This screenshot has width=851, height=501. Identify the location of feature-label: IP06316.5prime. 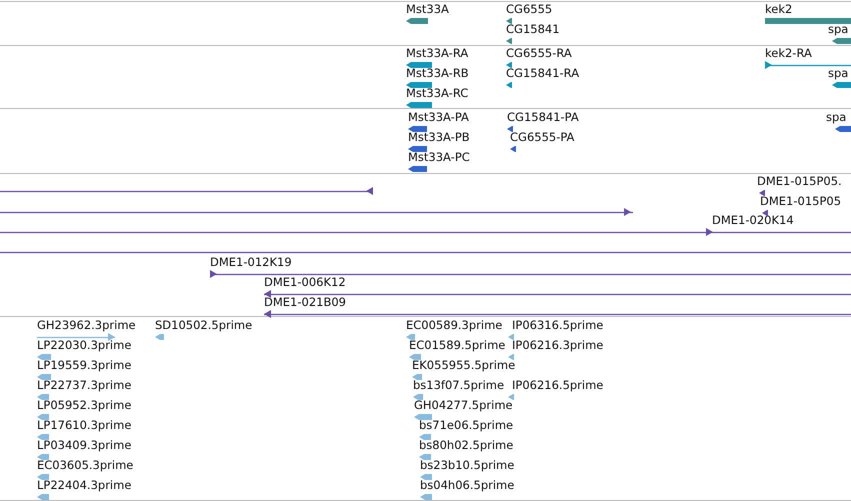
(558, 325).